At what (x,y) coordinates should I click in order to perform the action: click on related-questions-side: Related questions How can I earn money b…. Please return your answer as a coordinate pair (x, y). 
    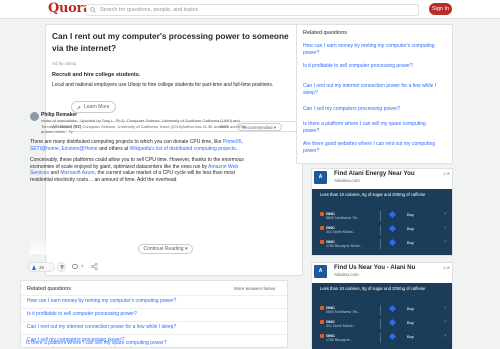
    Looking at the image, I should click on (374, 94).